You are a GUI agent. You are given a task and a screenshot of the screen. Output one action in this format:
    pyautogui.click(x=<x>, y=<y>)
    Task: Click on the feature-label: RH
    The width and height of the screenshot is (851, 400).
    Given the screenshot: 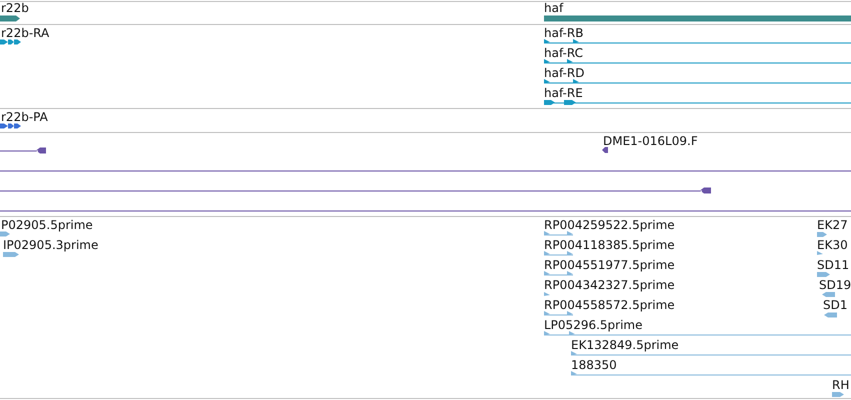 What is the action you would take?
    pyautogui.click(x=841, y=385)
    